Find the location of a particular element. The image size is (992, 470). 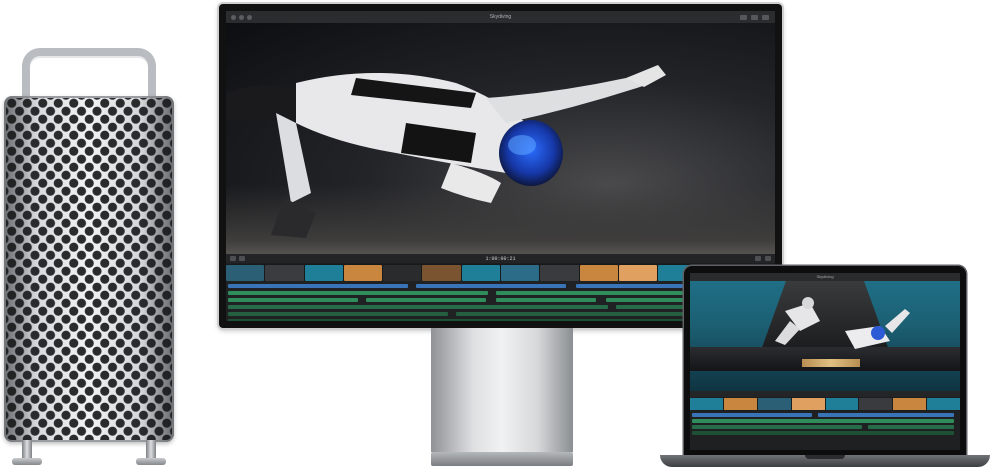

viewer-controls: 1:00:00:21 is located at coordinates (500, 258).